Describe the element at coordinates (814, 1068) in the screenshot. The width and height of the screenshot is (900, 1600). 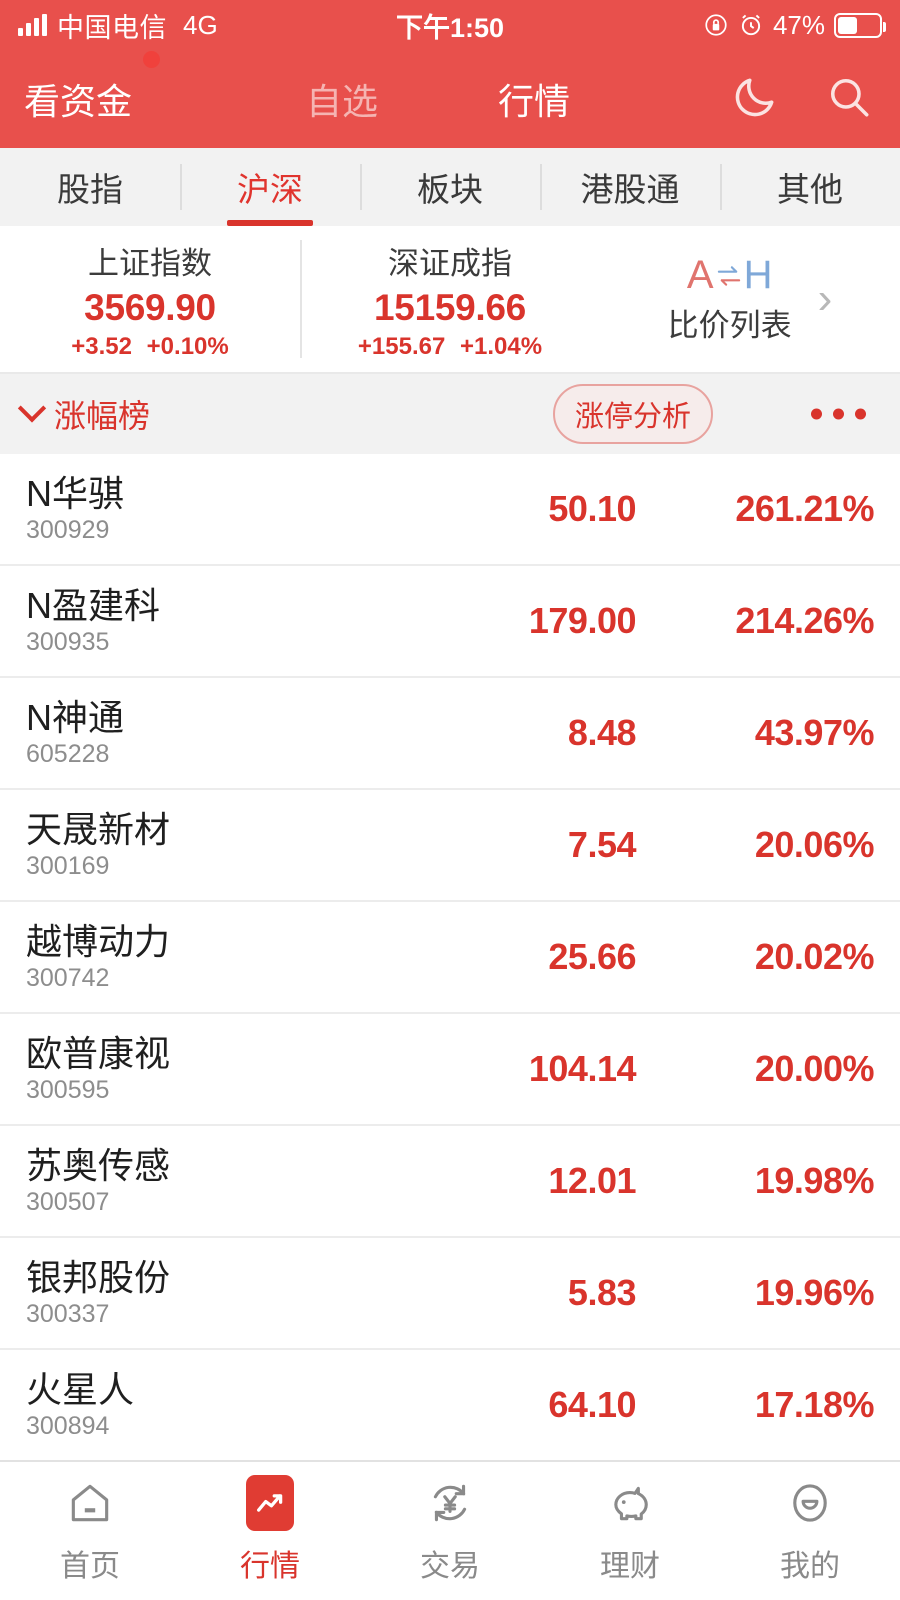
I see `stock-change-pct: 20.00%` at that location.